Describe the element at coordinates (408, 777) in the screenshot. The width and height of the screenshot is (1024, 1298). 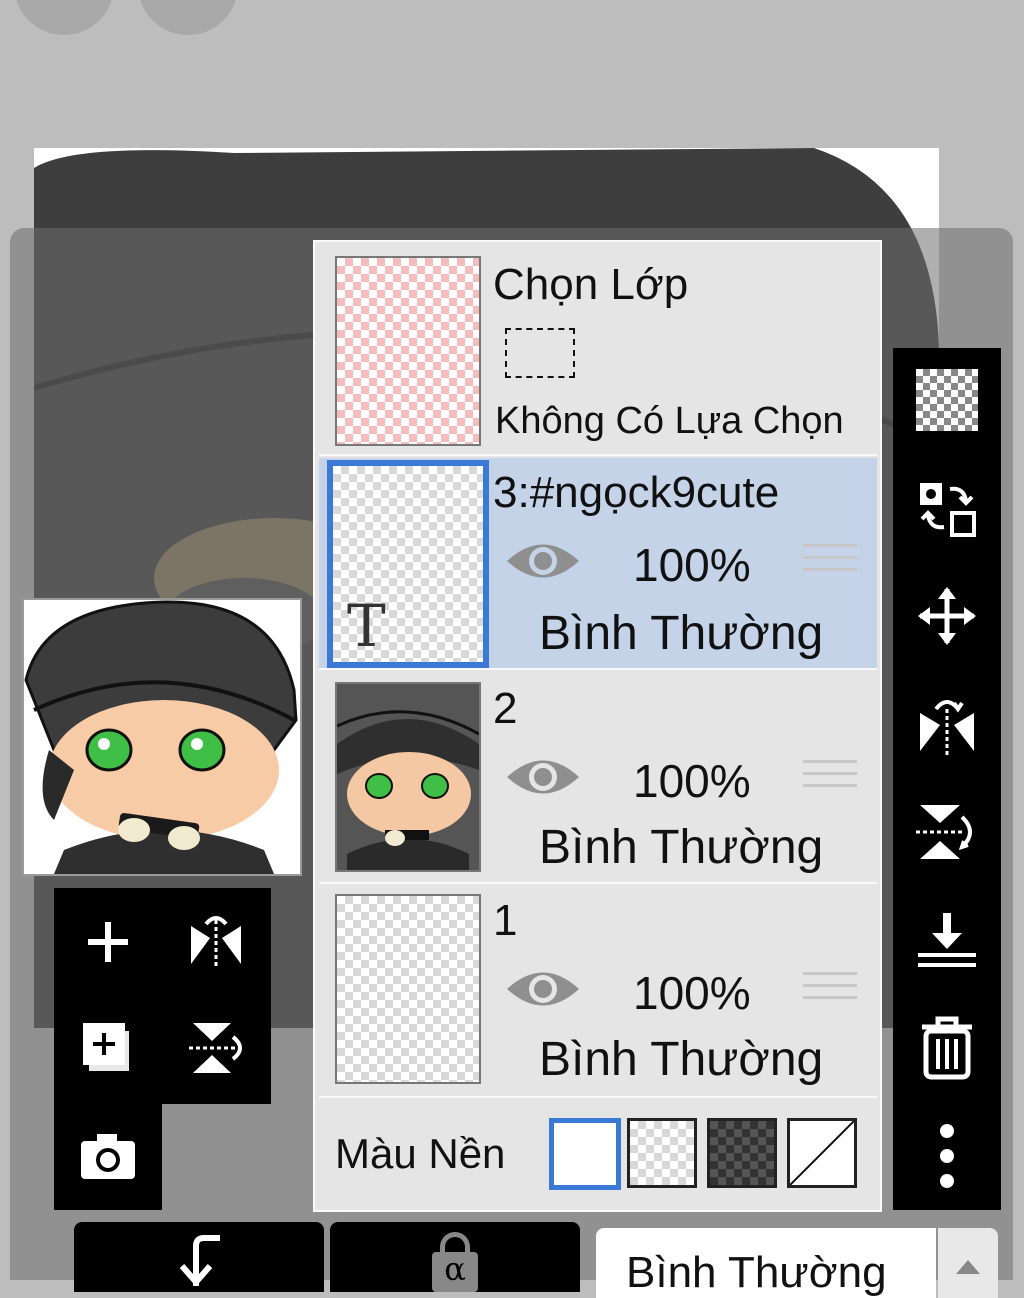
I see `layer-2-thumbnail` at that location.